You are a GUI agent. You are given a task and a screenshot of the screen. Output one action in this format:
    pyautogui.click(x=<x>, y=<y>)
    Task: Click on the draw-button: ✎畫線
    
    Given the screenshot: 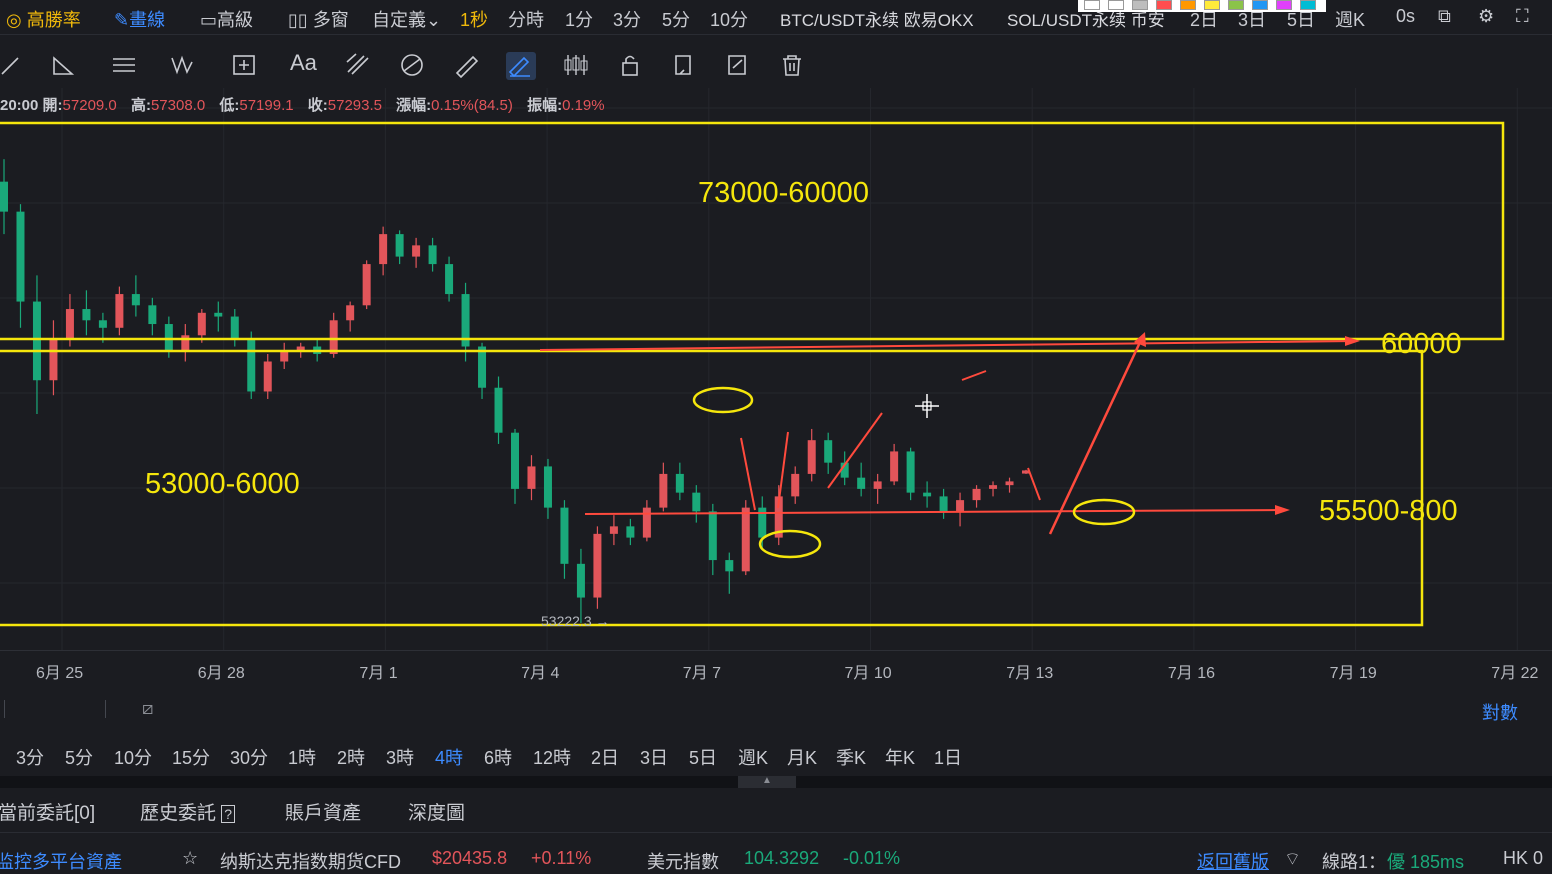 What is the action you would take?
    pyautogui.click(x=139, y=19)
    